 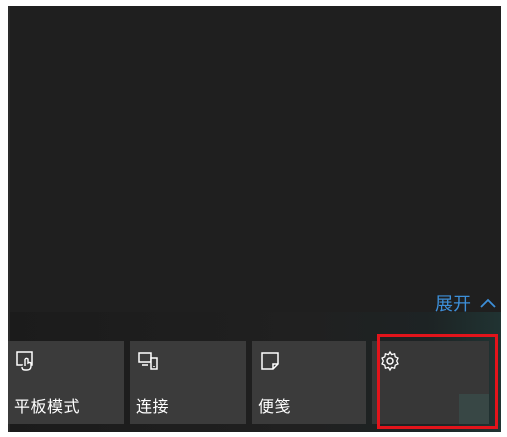 What do you see at coordinates (66, 382) in the screenshot?
I see `tablet-mode-tile: 平板模式` at bounding box center [66, 382].